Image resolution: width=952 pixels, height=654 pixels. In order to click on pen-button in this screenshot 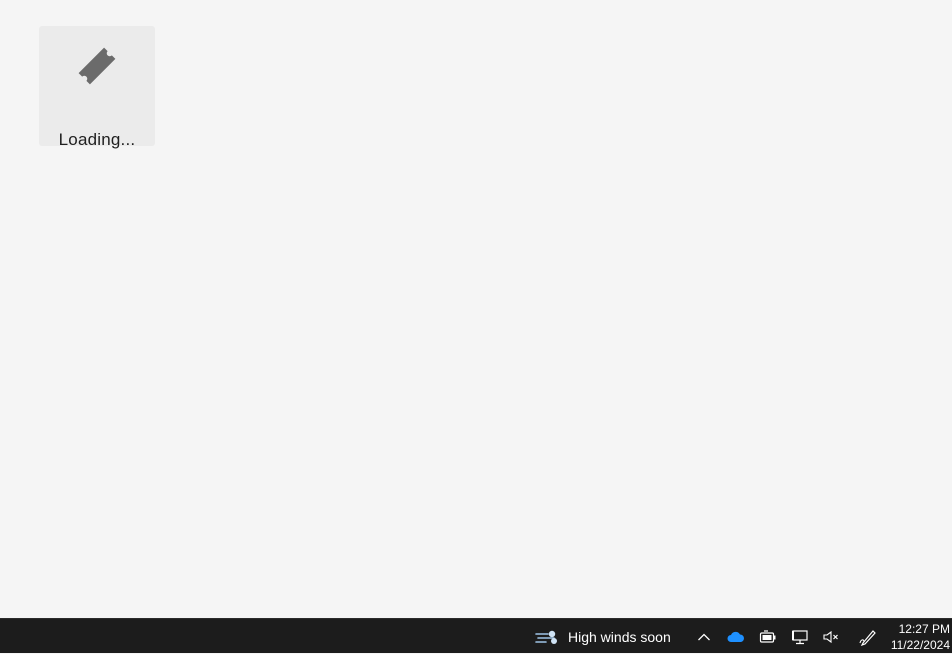, I will do `click(868, 636)`.